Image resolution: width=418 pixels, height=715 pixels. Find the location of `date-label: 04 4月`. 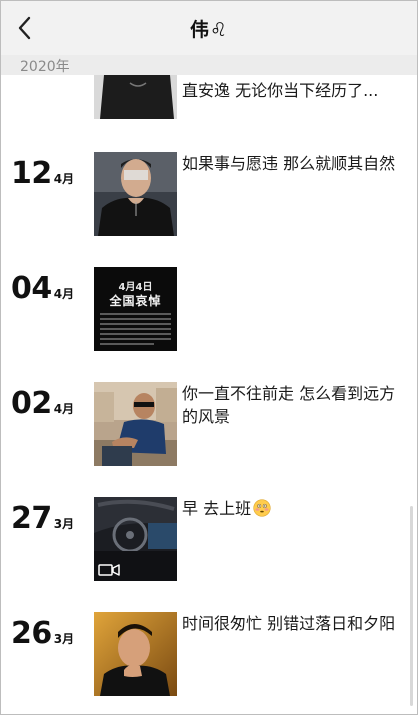

date-label: 04 4月 is located at coordinates (42, 288).